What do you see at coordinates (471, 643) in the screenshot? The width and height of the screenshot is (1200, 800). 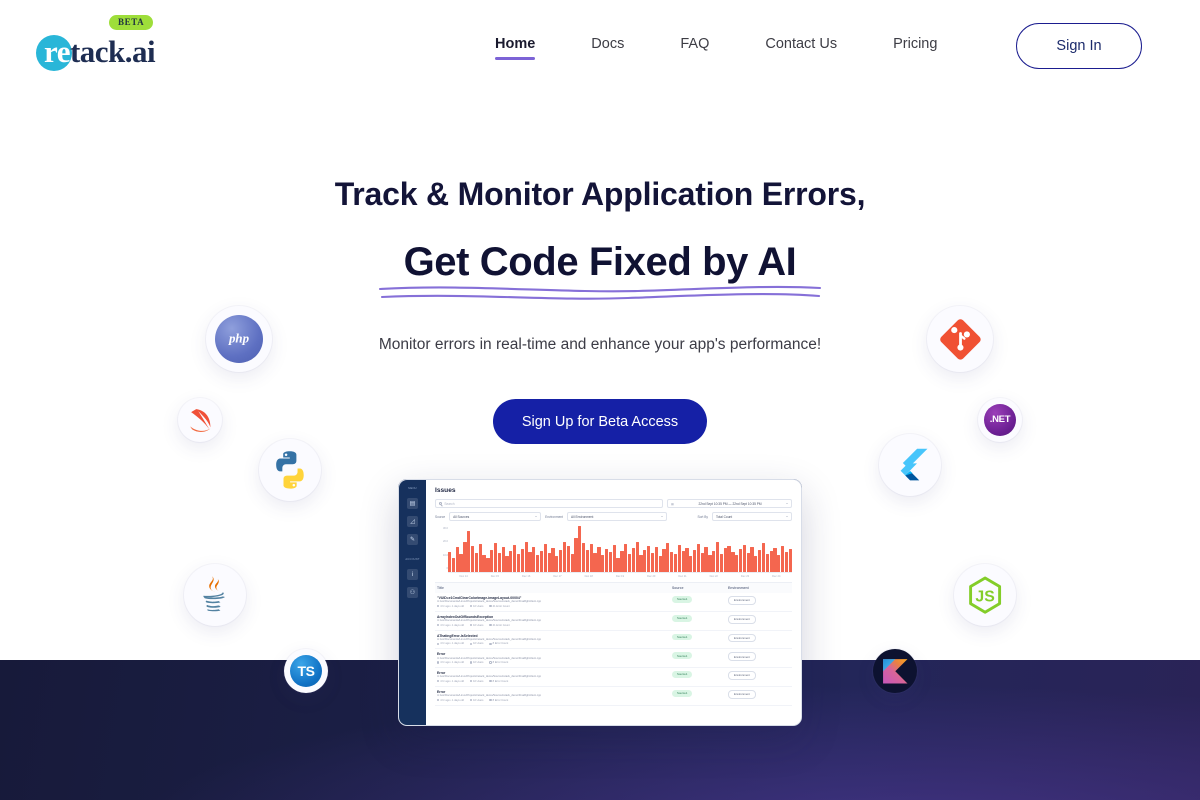 I see `users-icon` at bounding box center [471, 643].